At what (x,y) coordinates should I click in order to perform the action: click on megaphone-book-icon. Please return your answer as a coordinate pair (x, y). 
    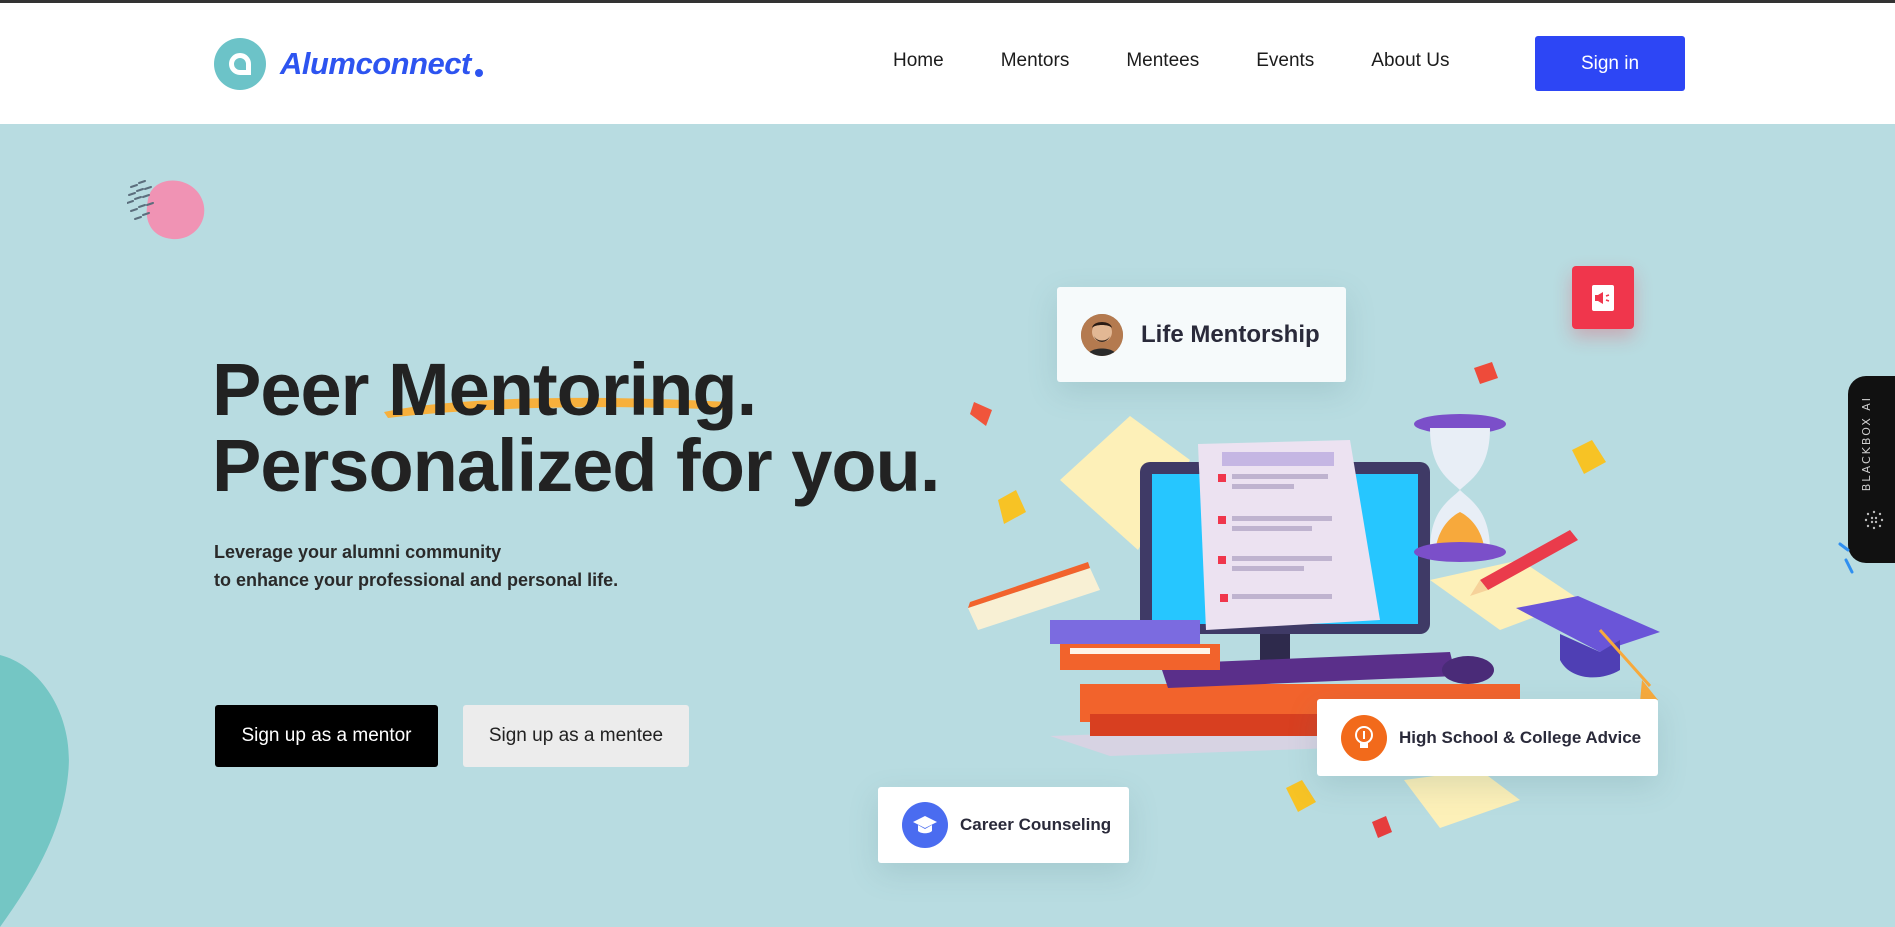
    Looking at the image, I should click on (1603, 297).